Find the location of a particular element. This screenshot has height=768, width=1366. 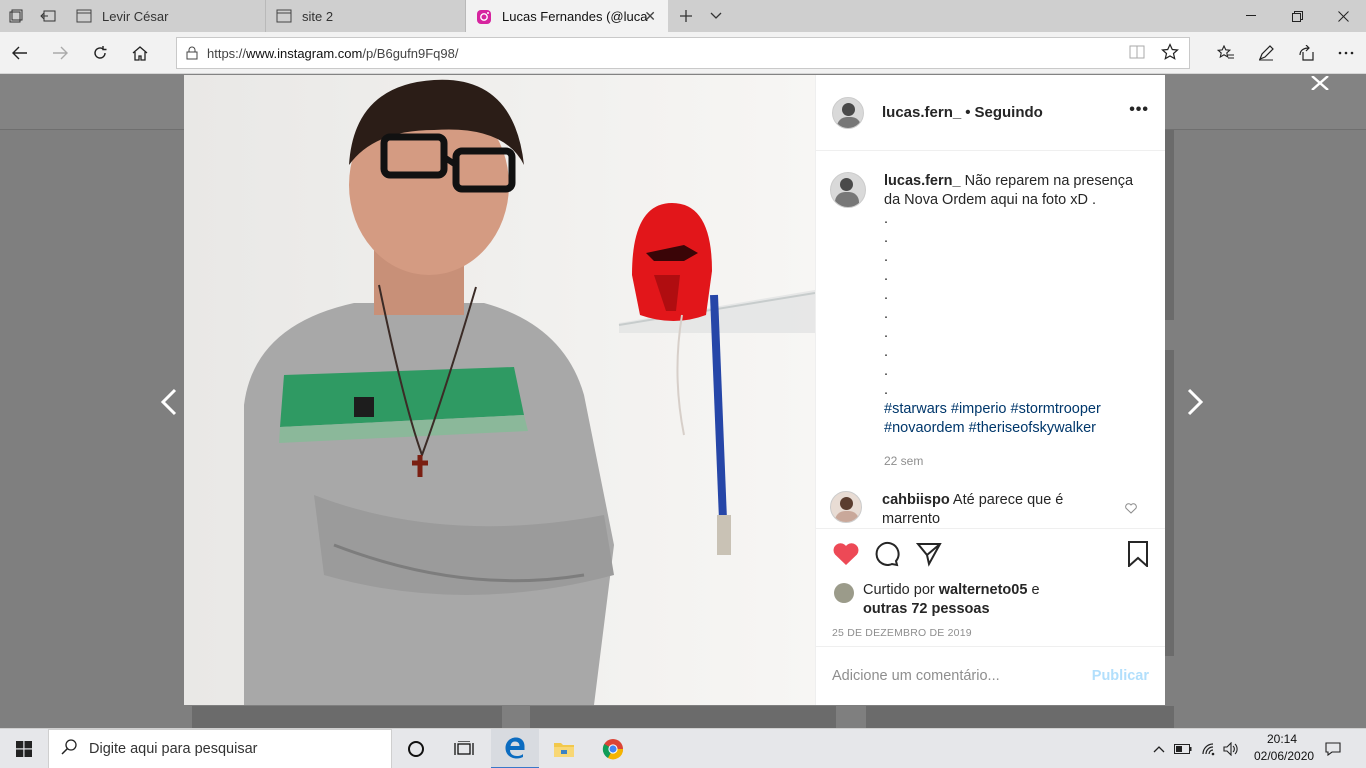

home-icon is located at coordinates (140, 53).